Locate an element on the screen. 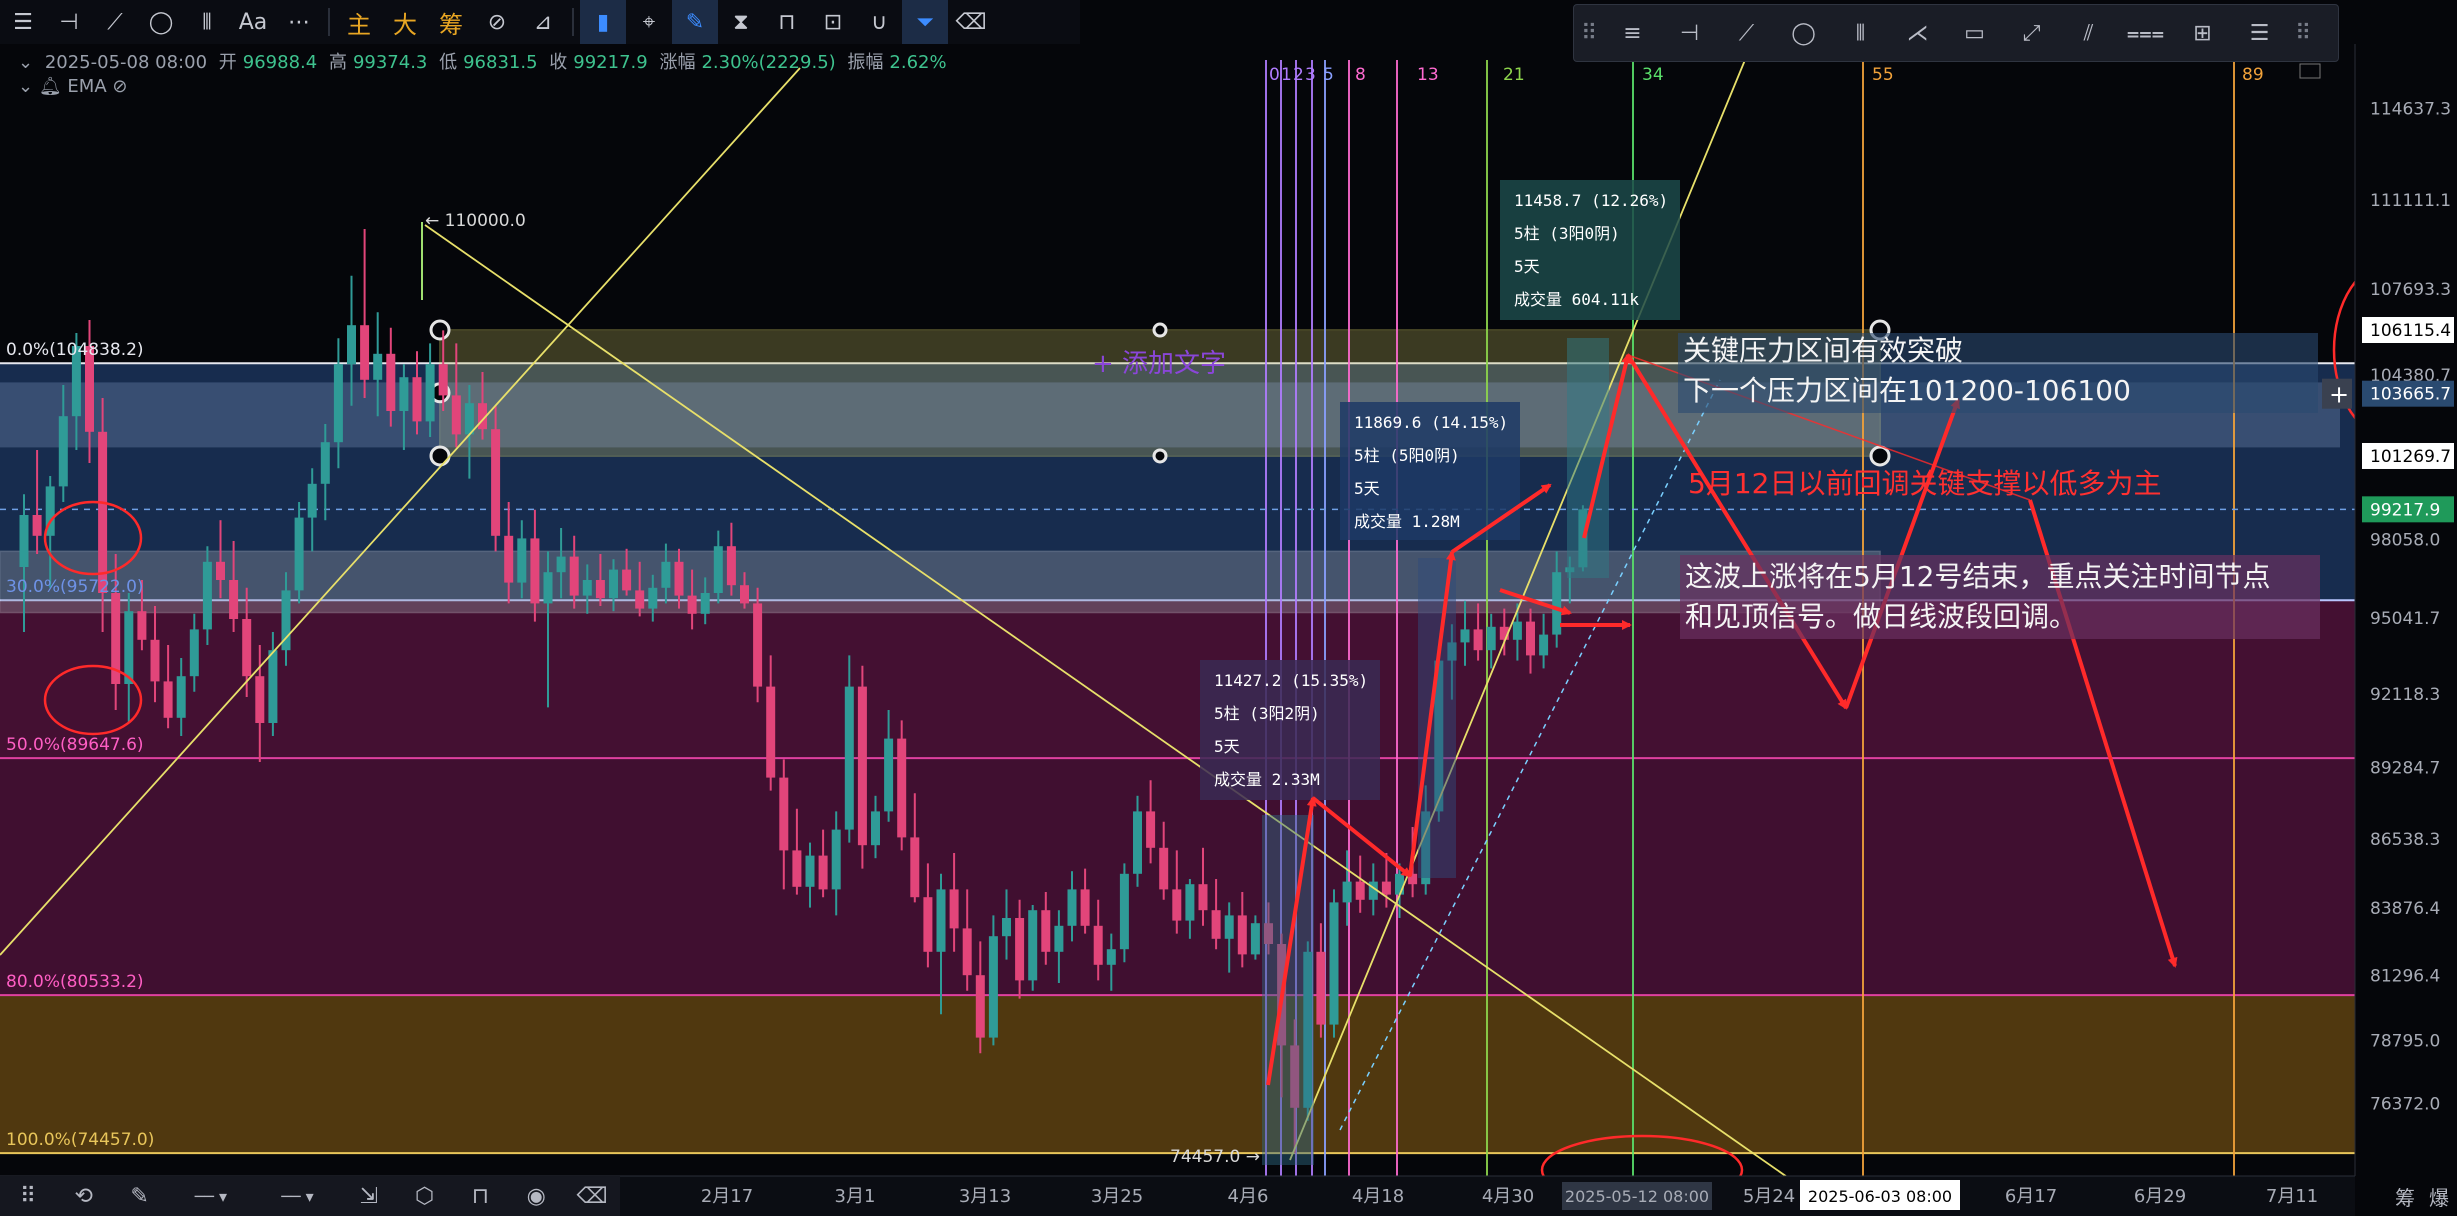 Image resolution: width=2457 pixels, height=1216 pixels. measure-box-line: 5天 is located at coordinates (1367, 488).